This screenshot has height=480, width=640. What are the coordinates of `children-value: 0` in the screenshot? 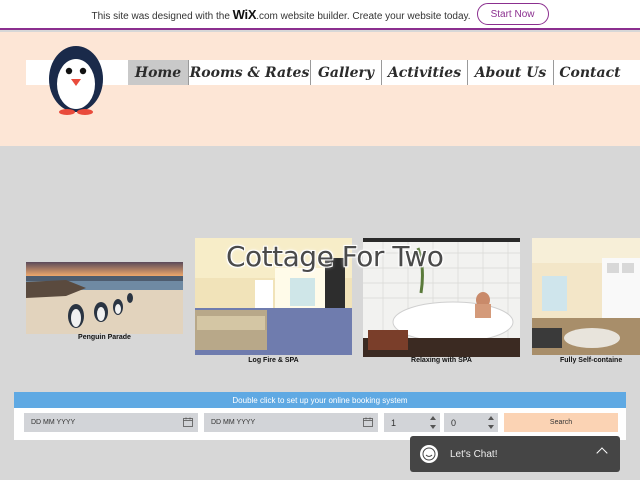 It's located at (454, 422).